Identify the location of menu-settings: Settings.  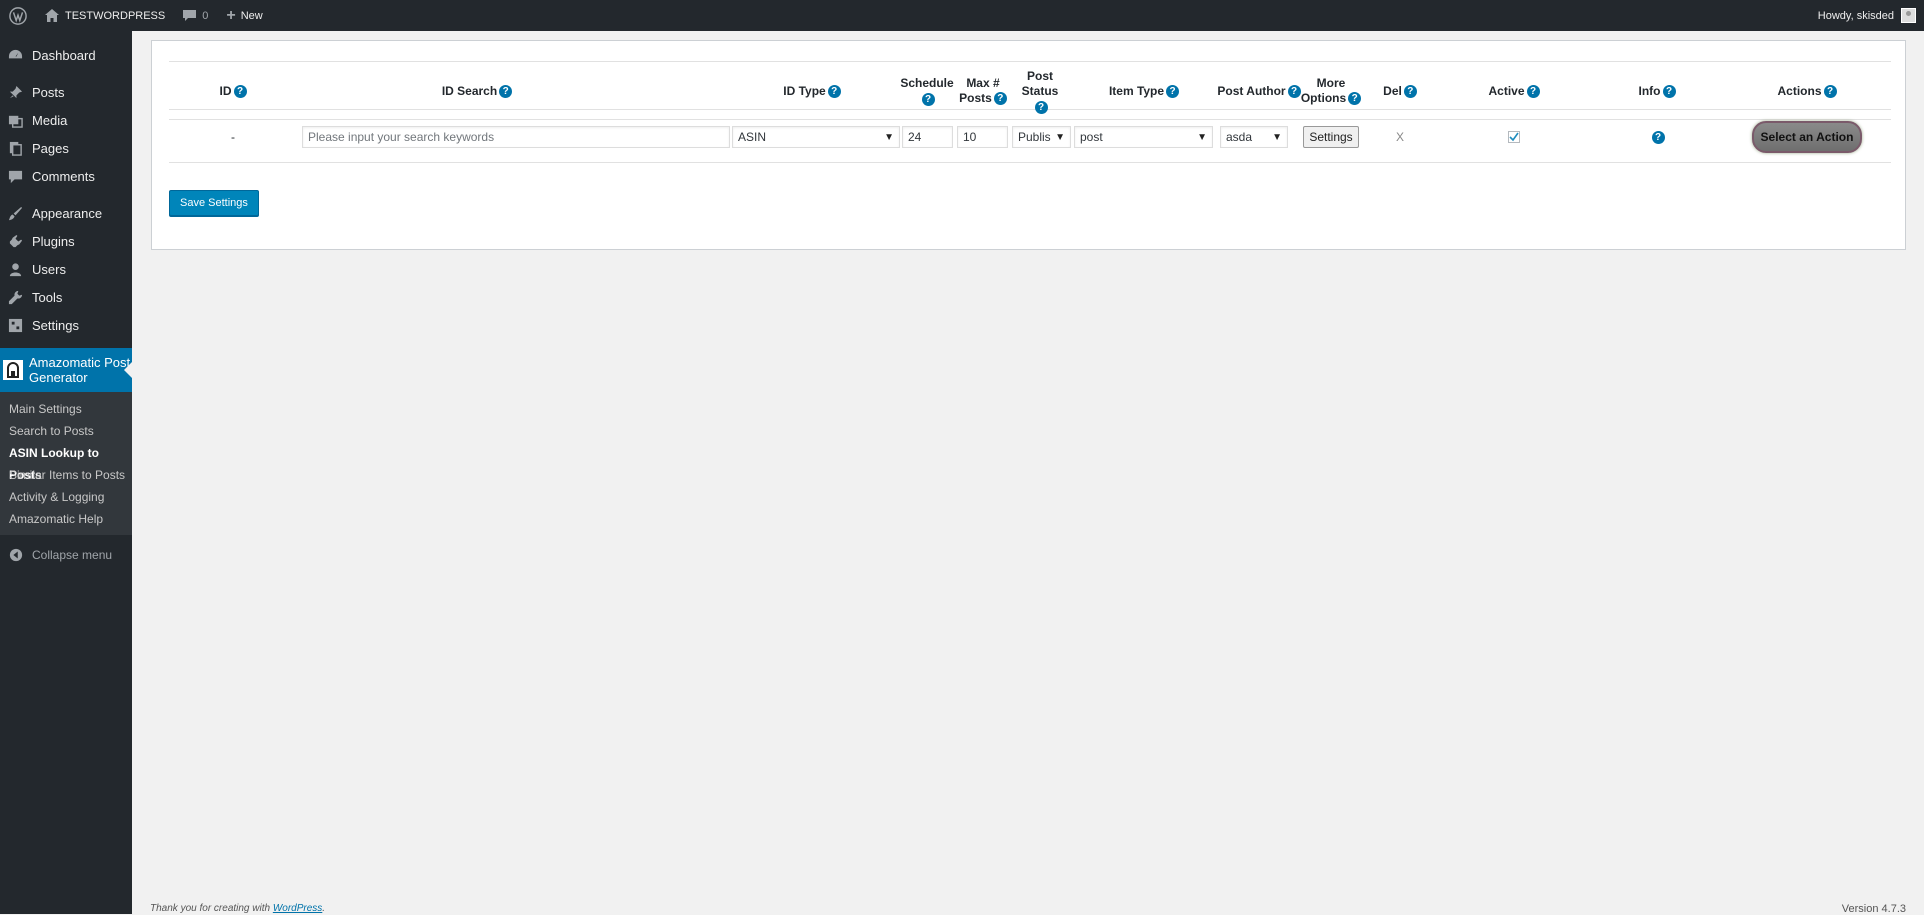
(66, 325).